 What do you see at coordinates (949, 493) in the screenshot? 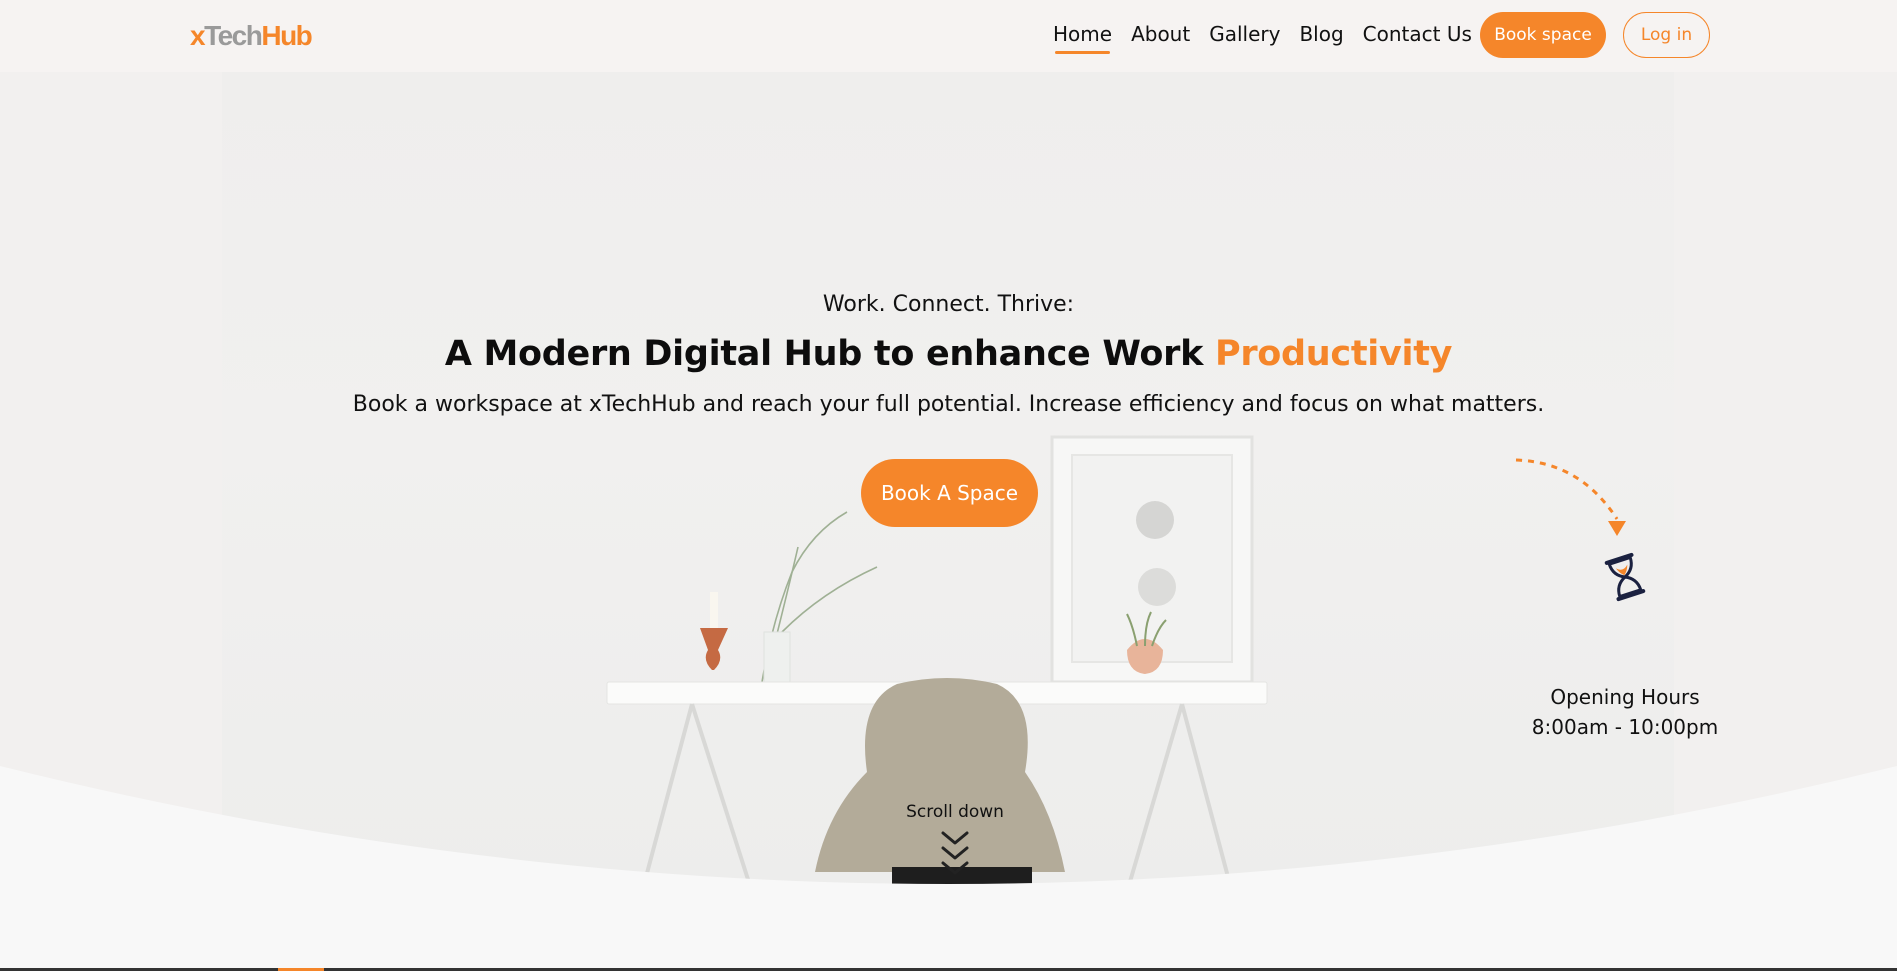
I see `book-a-space-button: Book A Space` at bounding box center [949, 493].